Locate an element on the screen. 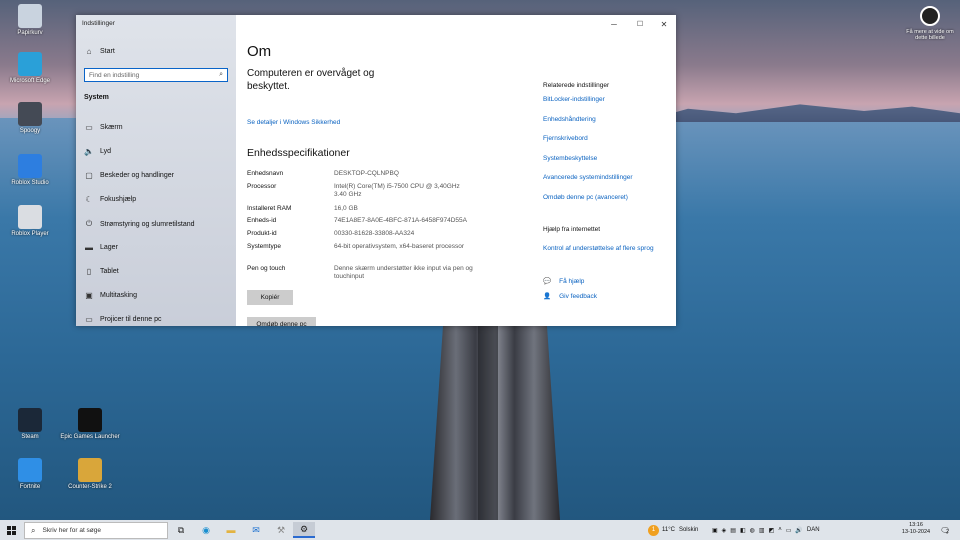  sidebar-item-power: ⏻ Strømstyring og slumretilstand is located at coordinates (139, 224).